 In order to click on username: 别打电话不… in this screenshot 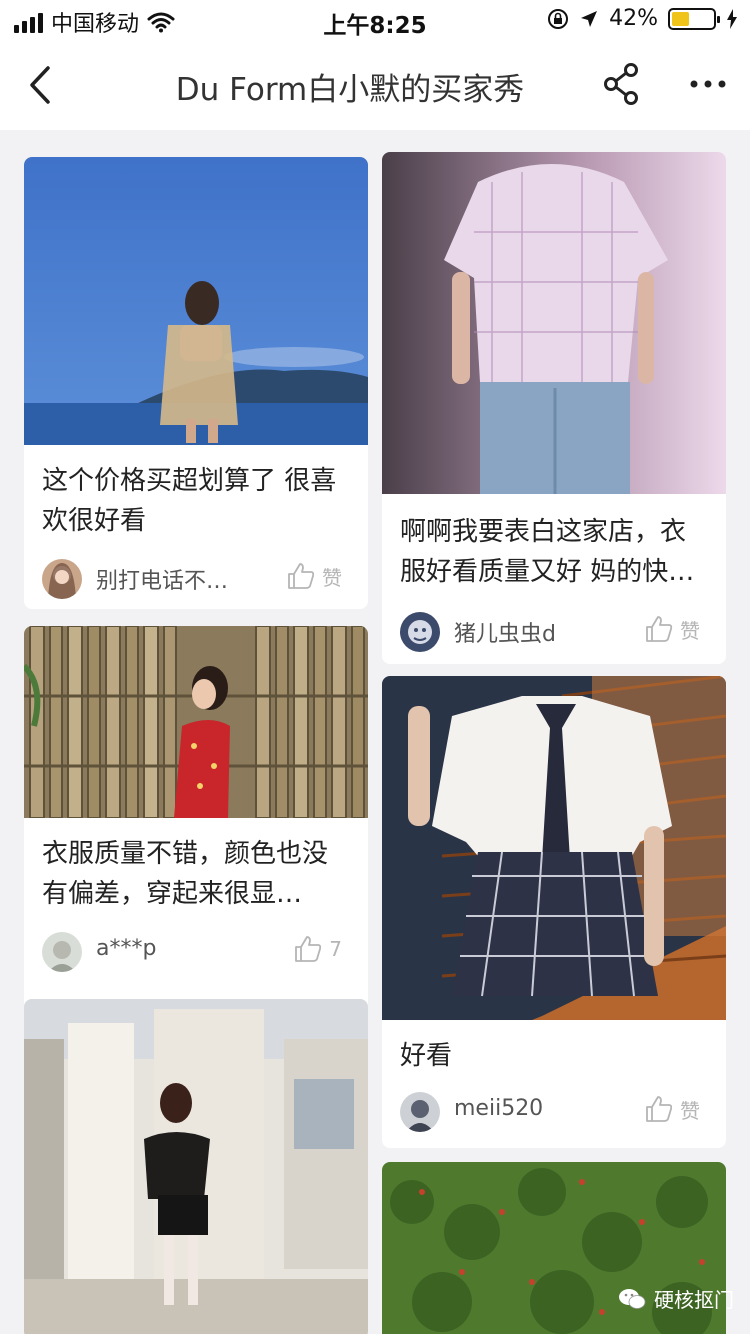, I will do `click(162, 579)`.